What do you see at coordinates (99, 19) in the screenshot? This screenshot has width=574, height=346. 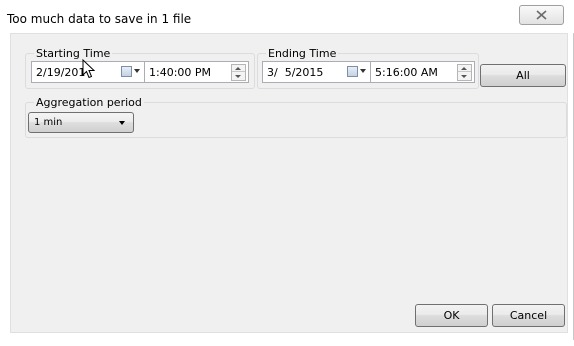 I see `dialog-title: Too much data to save in 1 file` at bounding box center [99, 19].